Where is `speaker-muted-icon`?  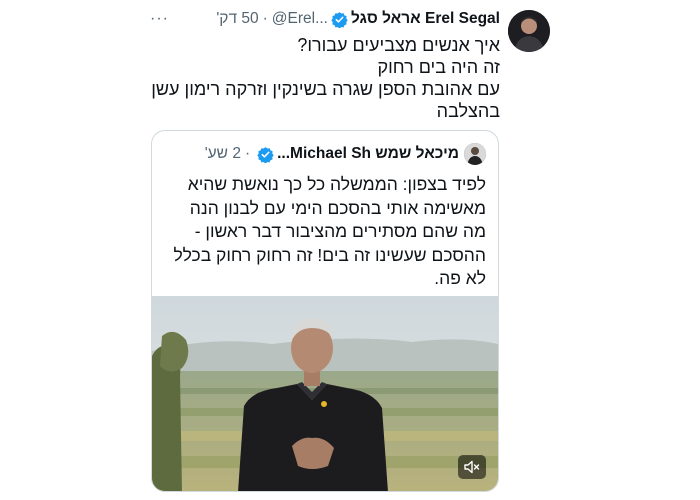
speaker-muted-icon is located at coordinates (472, 467).